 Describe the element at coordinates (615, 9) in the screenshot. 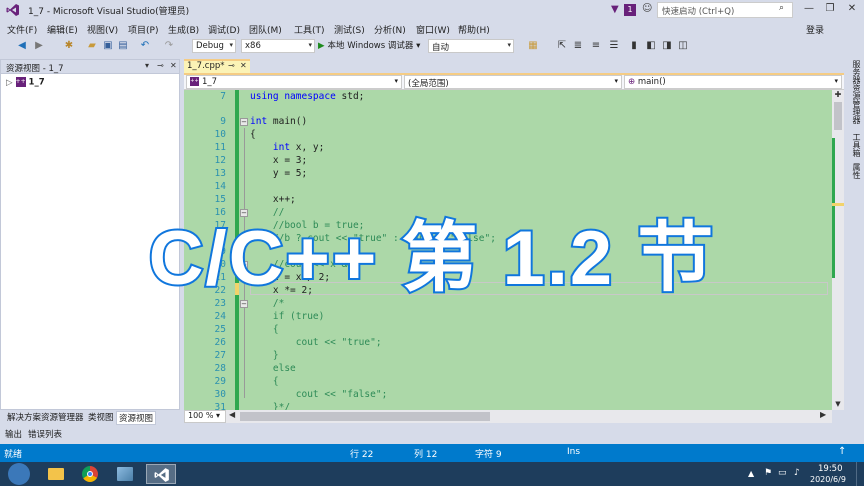

I see `filter-icon: ▼` at that location.